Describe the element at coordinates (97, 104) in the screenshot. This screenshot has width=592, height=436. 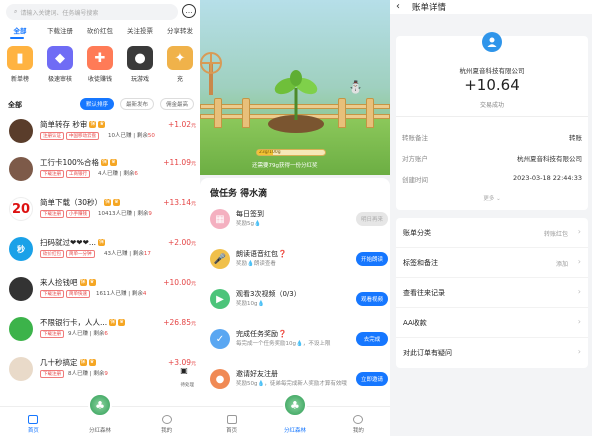
I see `sort-default: 默认排序` at that location.